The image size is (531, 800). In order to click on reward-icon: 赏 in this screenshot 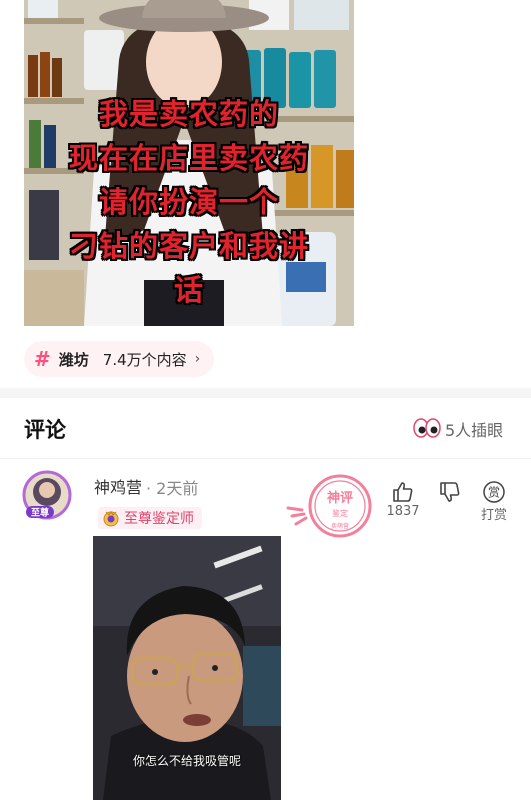, I will do `click(494, 492)`.